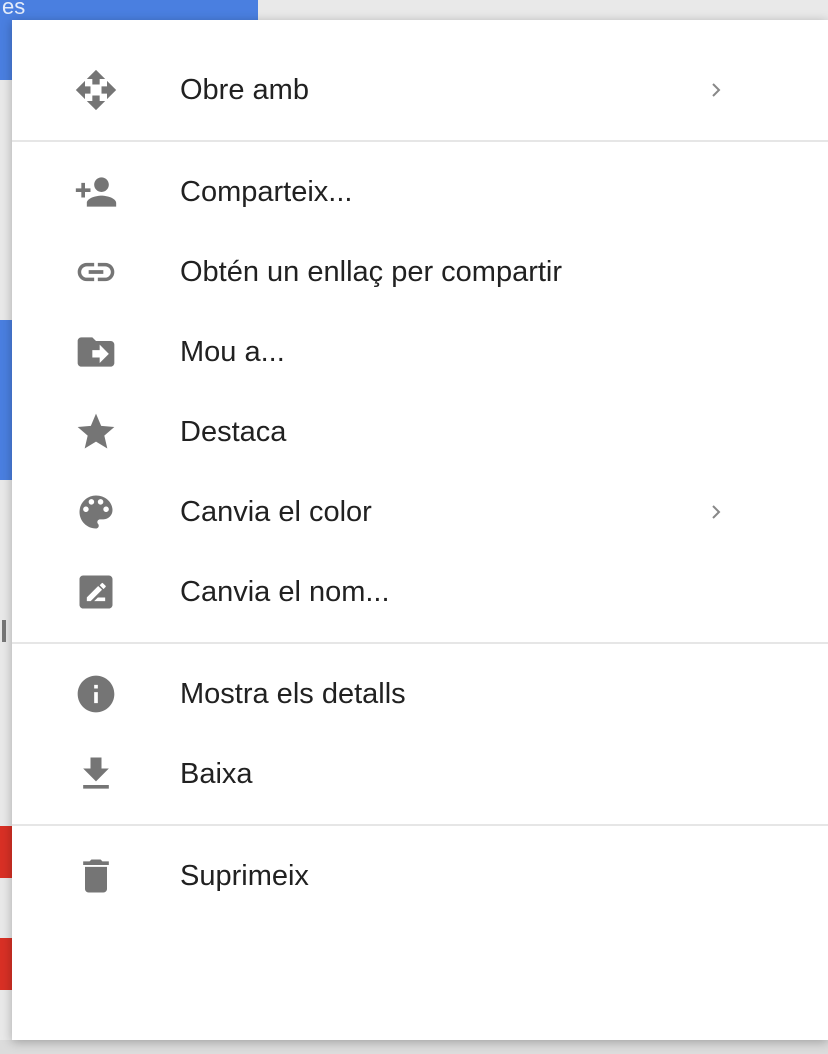 Image resolution: width=828 pixels, height=1054 pixels. I want to click on menu-item-label: Destaca, so click(233, 431).